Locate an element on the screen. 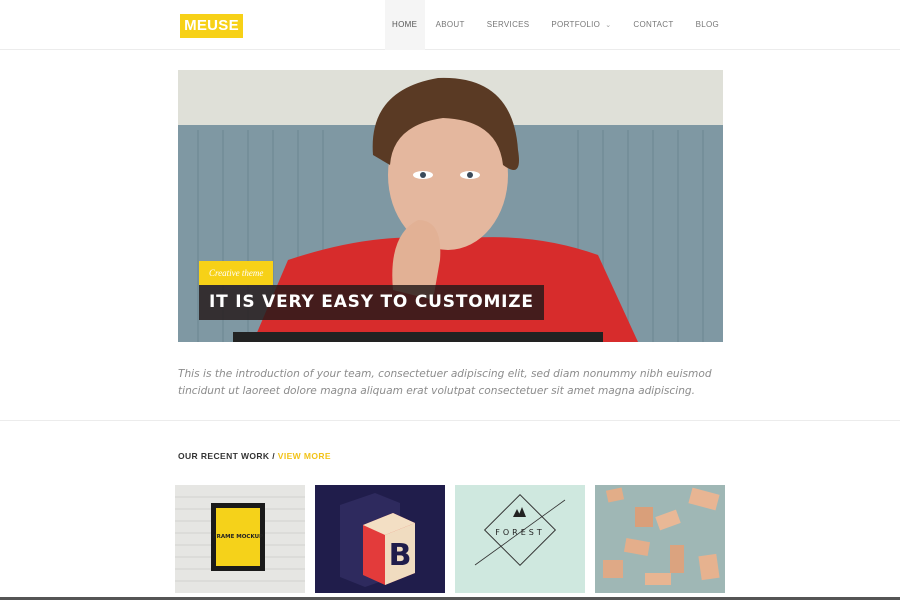 This screenshot has height=600, width=900. nav-item-portfolio-label: PORTFOLIO is located at coordinates (576, 24).